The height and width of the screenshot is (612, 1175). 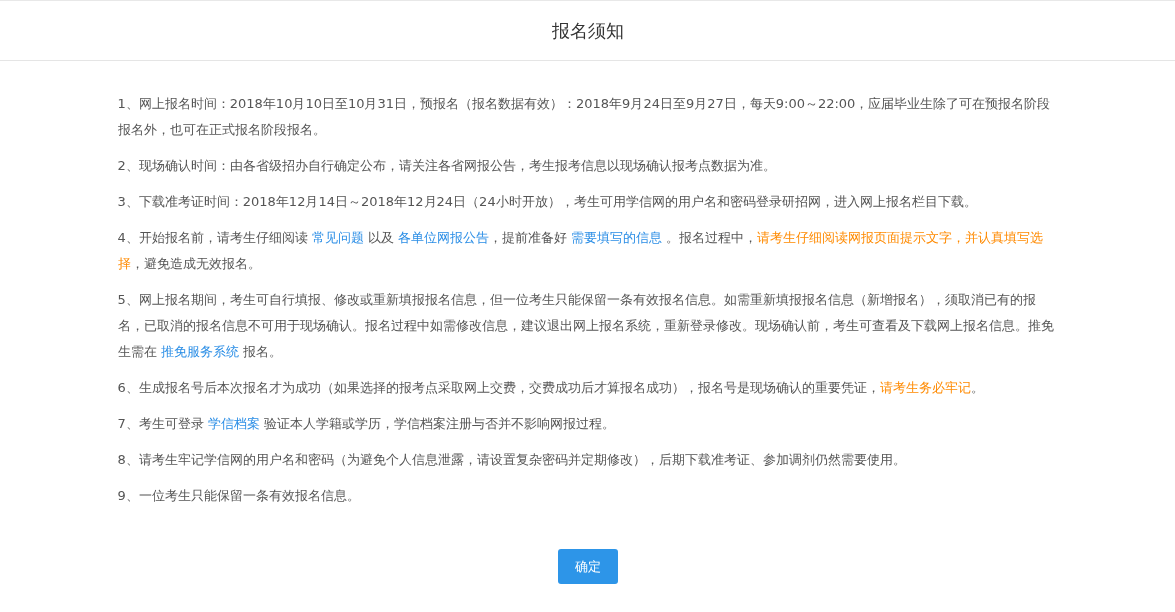 What do you see at coordinates (617, 237) in the screenshot?
I see `notice-link: 需要填写的信息` at bounding box center [617, 237].